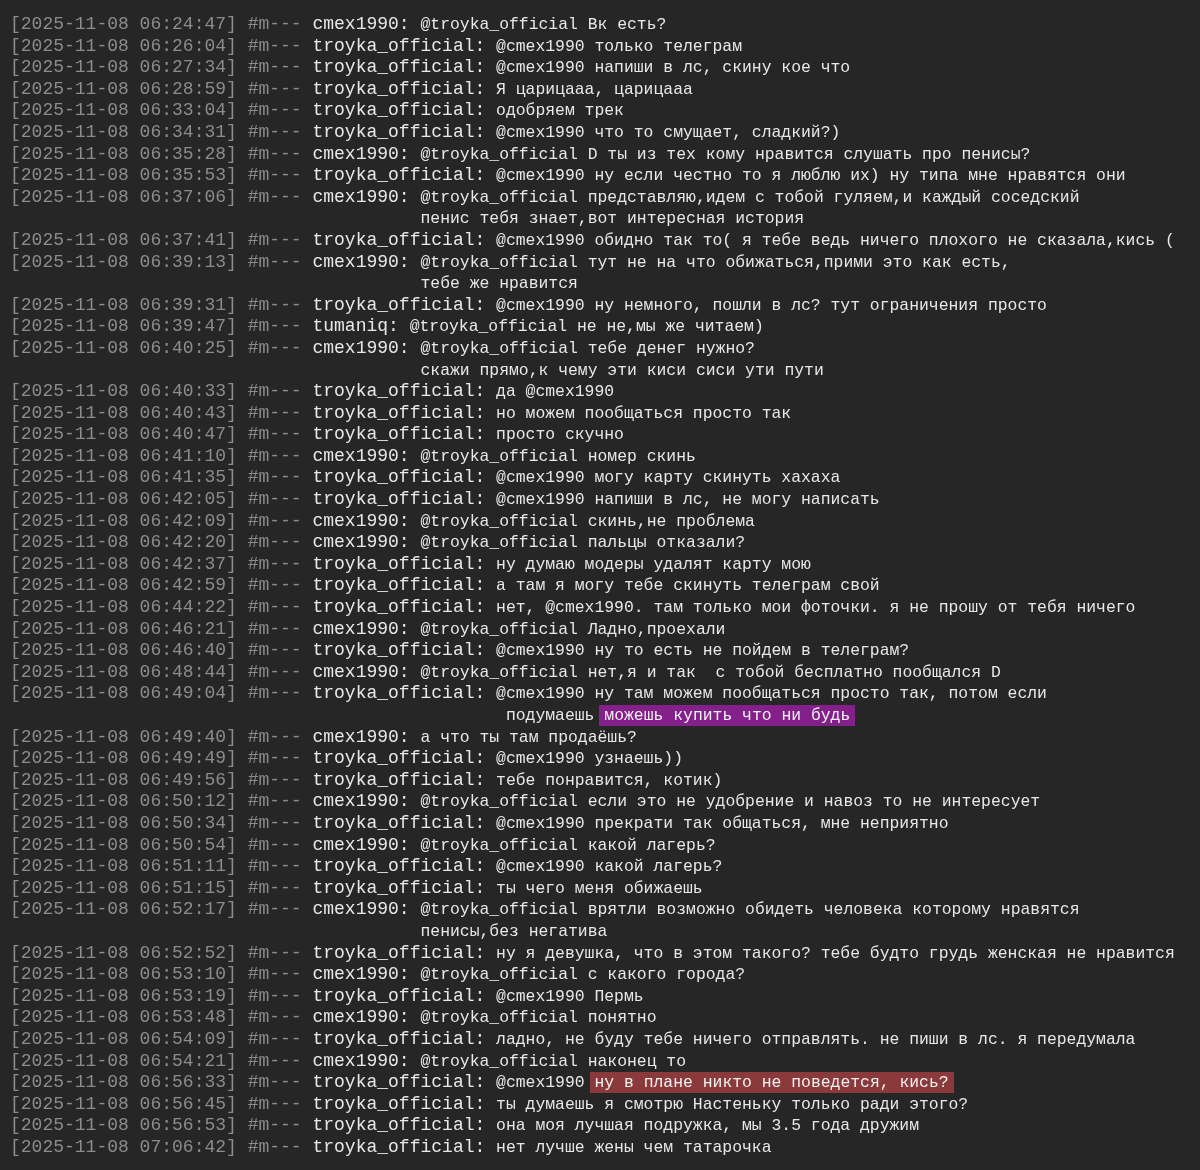  What do you see at coordinates (123, 953) in the screenshot?
I see `timestamp: [2025-11-08 06:52:52]` at bounding box center [123, 953].